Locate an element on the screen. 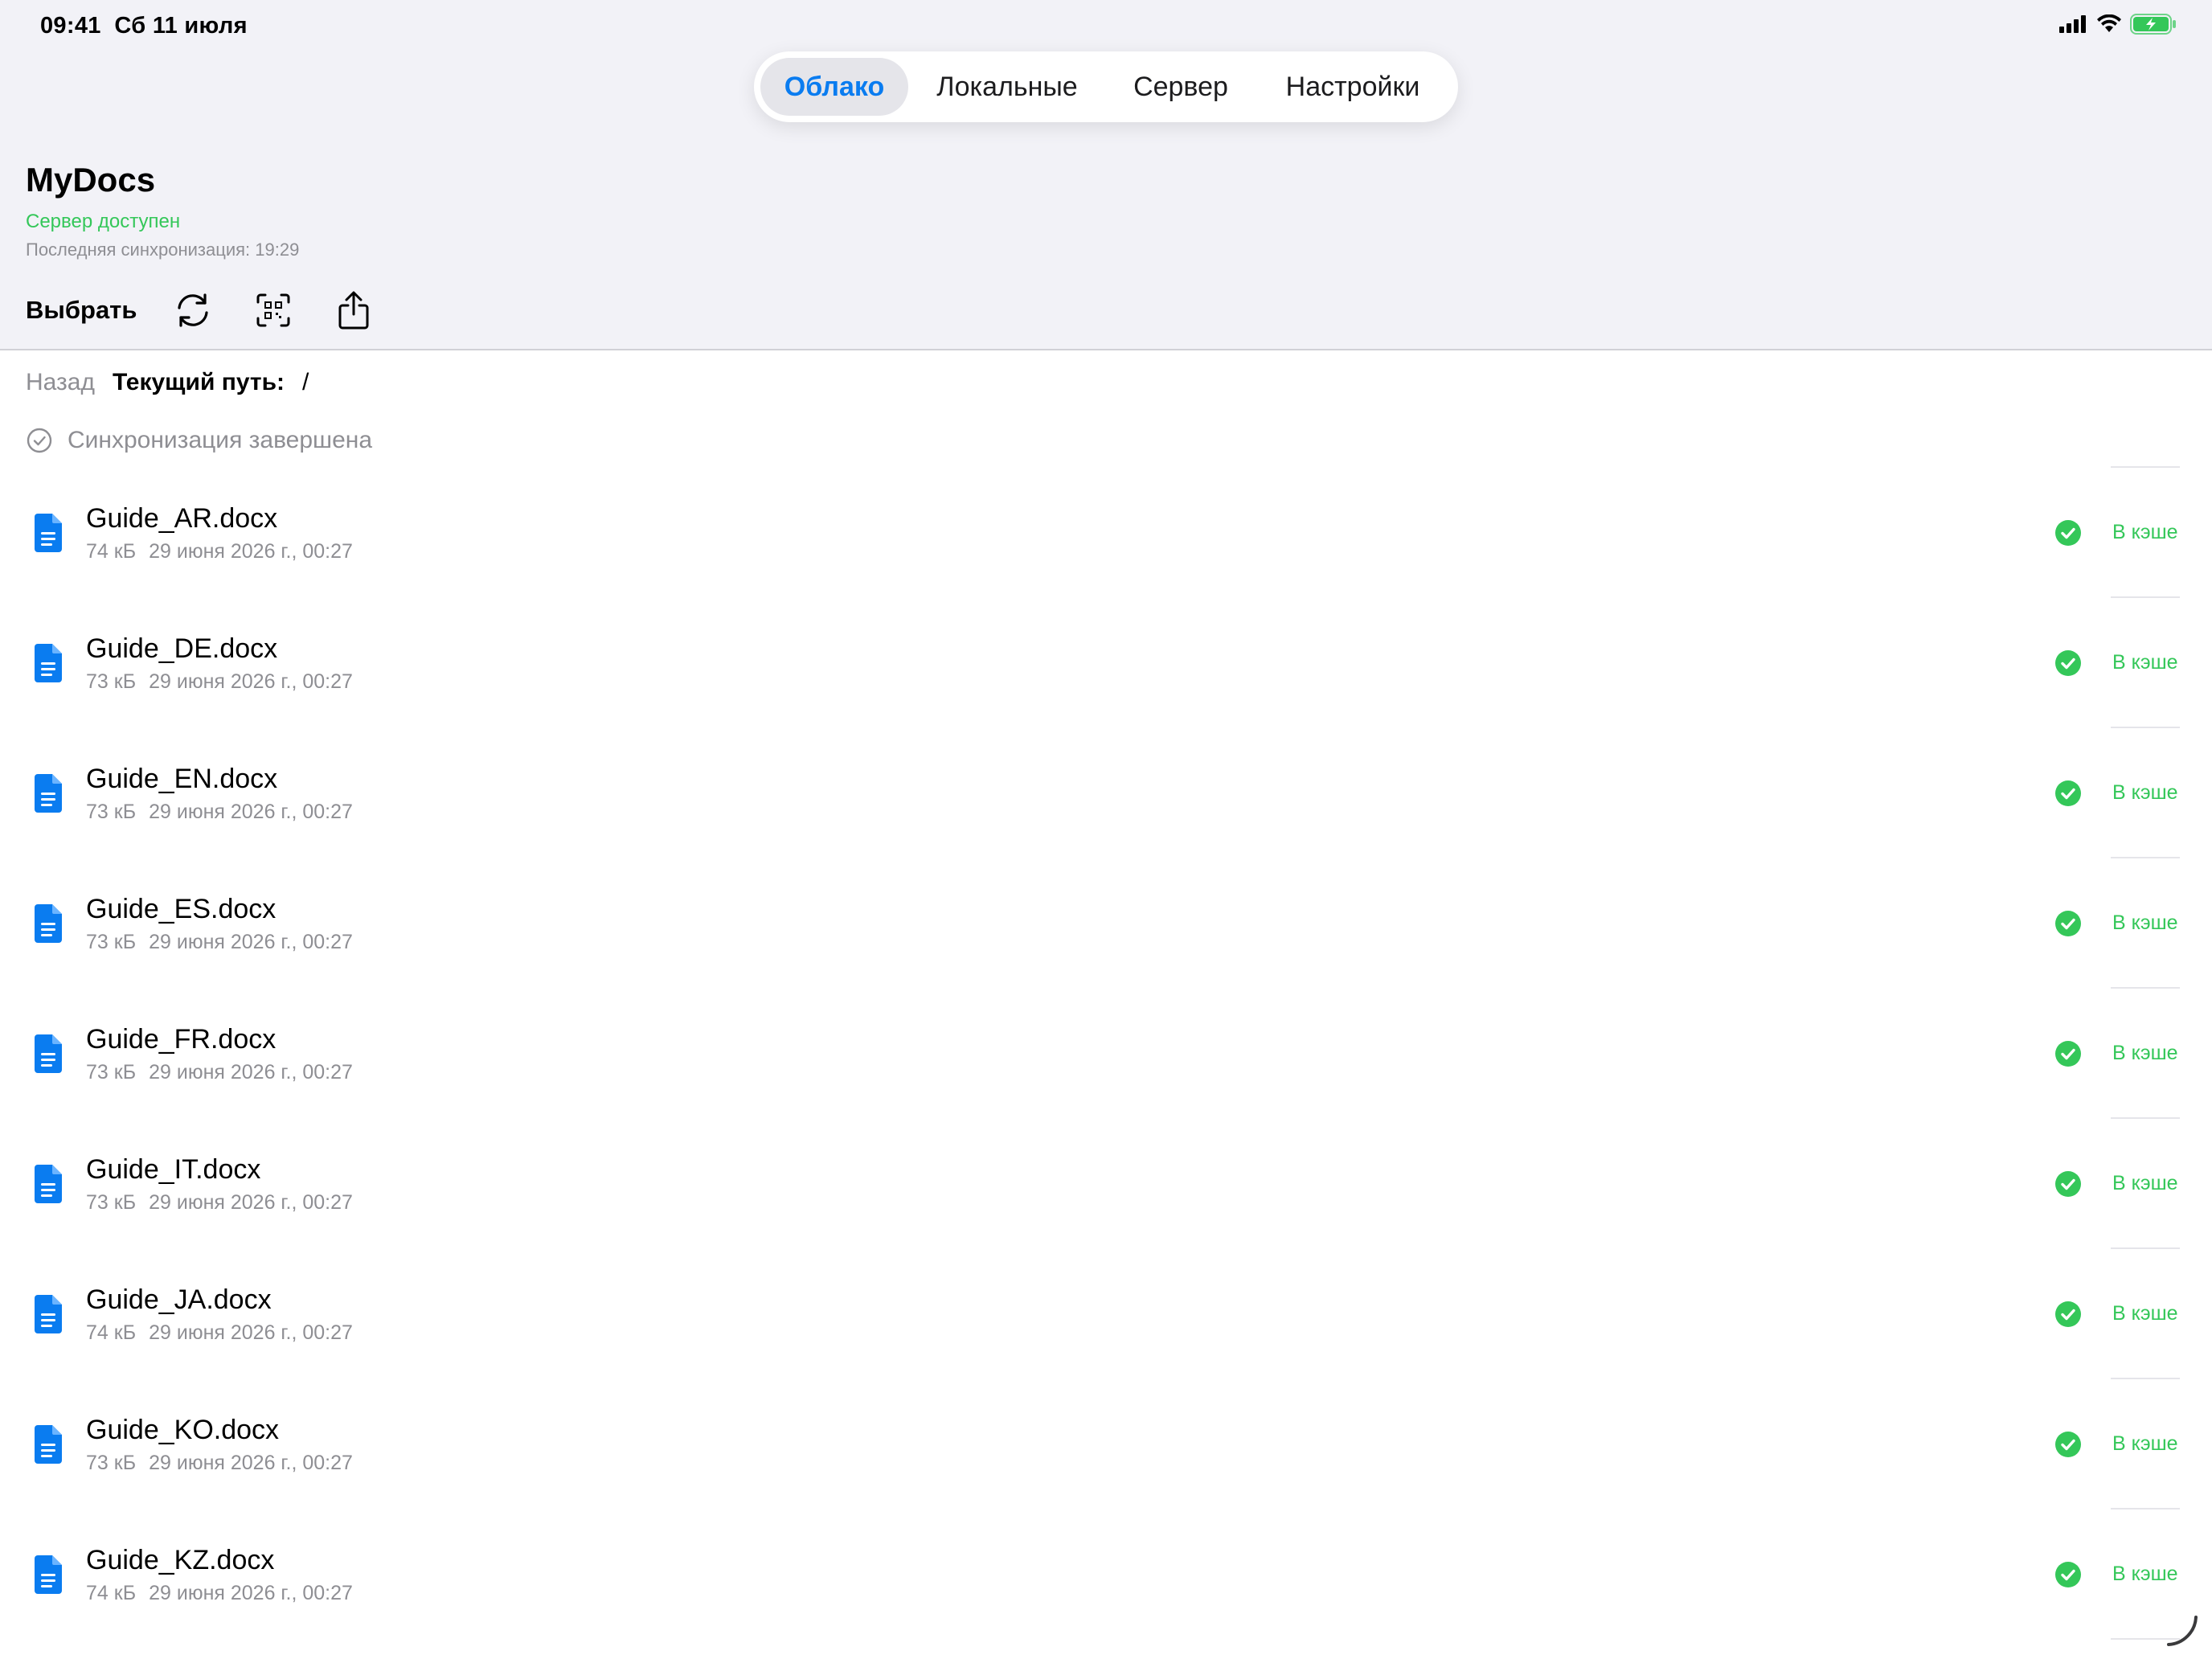 The width and height of the screenshot is (2212, 1659). breadcrumb: Назад Текущий путь: / is located at coordinates (167, 383).